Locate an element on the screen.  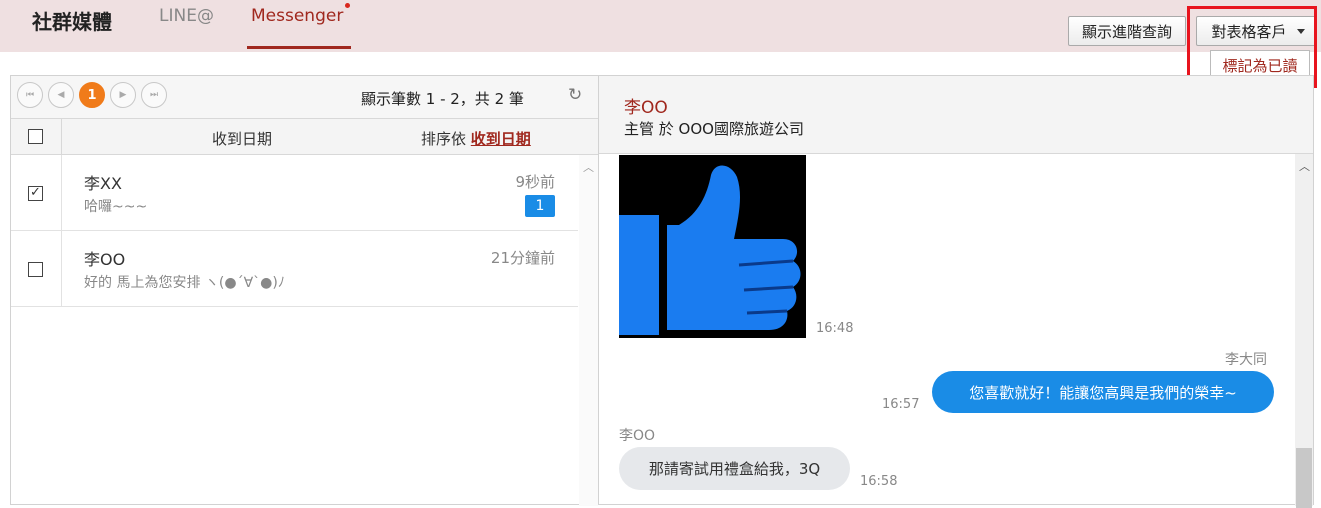
row-checkbox-checked: ✓ is located at coordinates (35, 193).